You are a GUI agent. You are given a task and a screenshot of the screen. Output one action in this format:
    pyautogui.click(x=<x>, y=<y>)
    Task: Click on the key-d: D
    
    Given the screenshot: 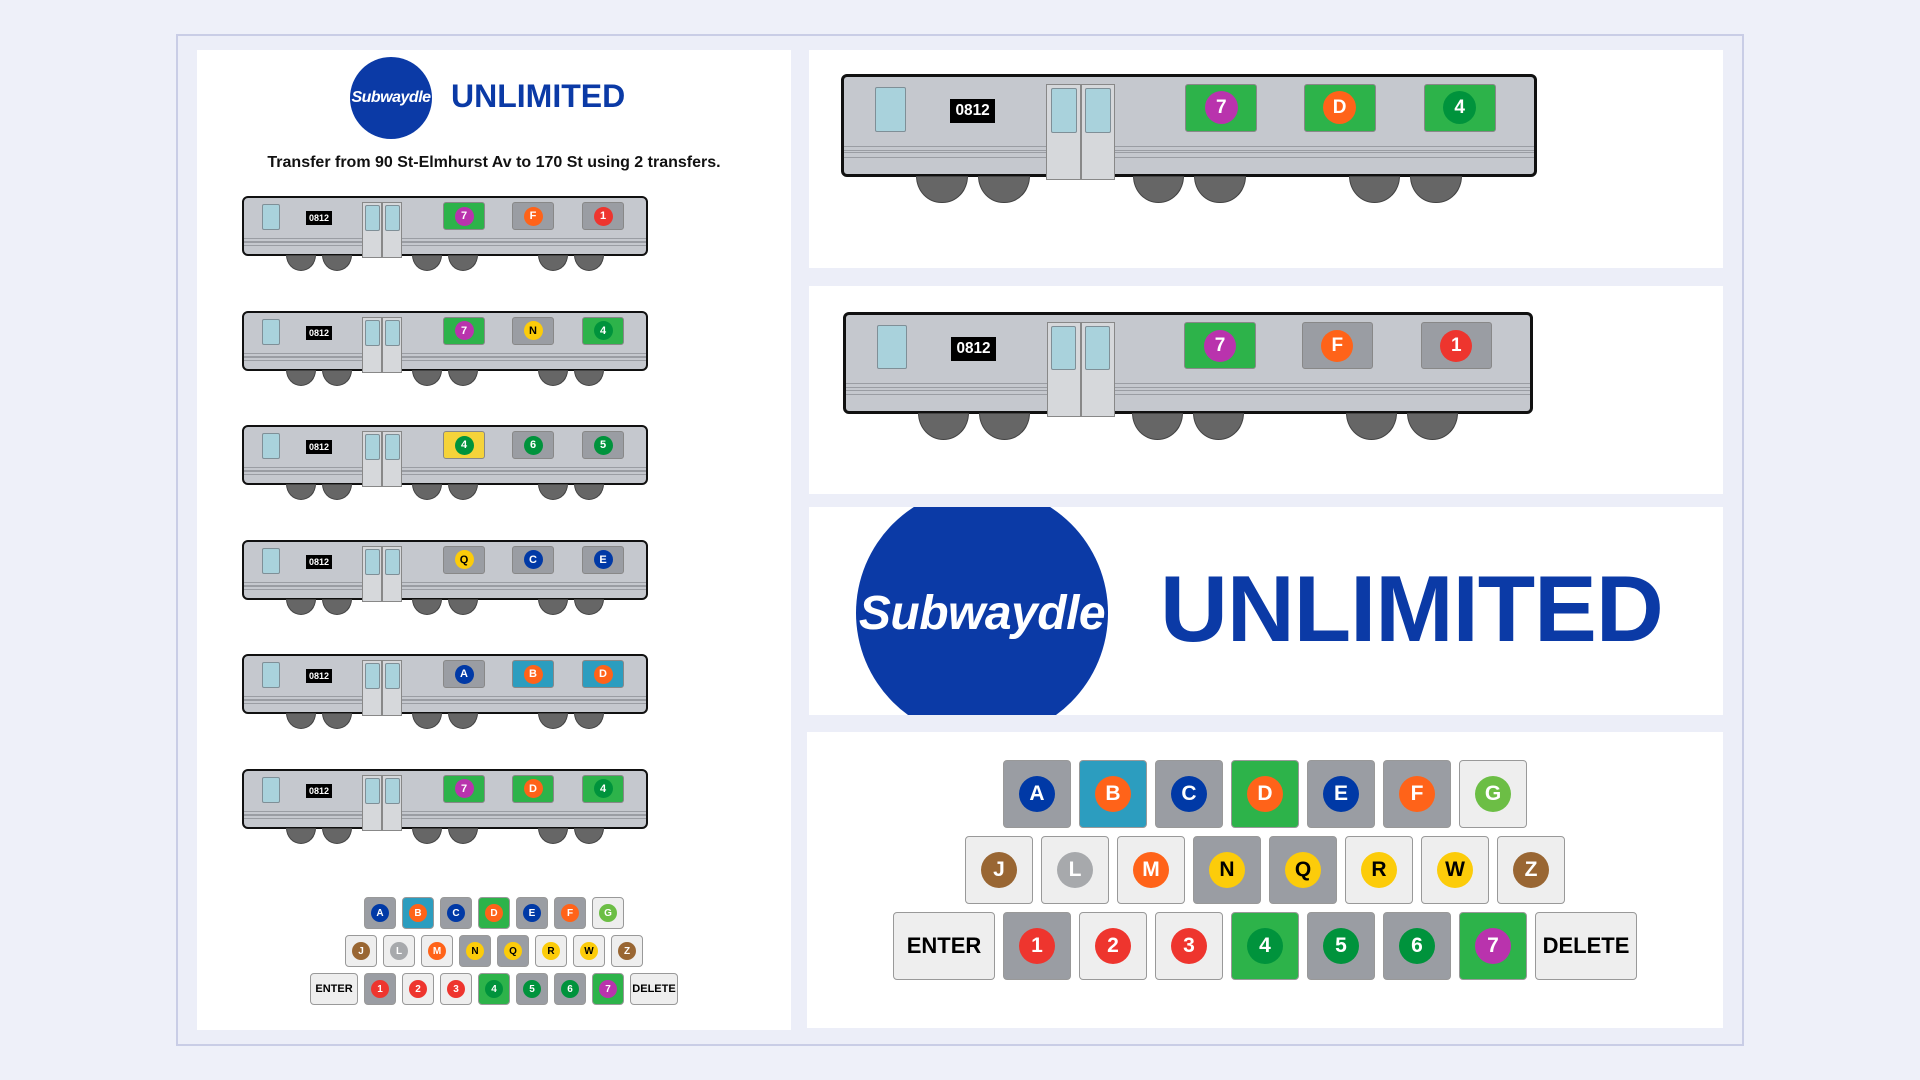 What is the action you would take?
    pyautogui.click(x=1265, y=794)
    